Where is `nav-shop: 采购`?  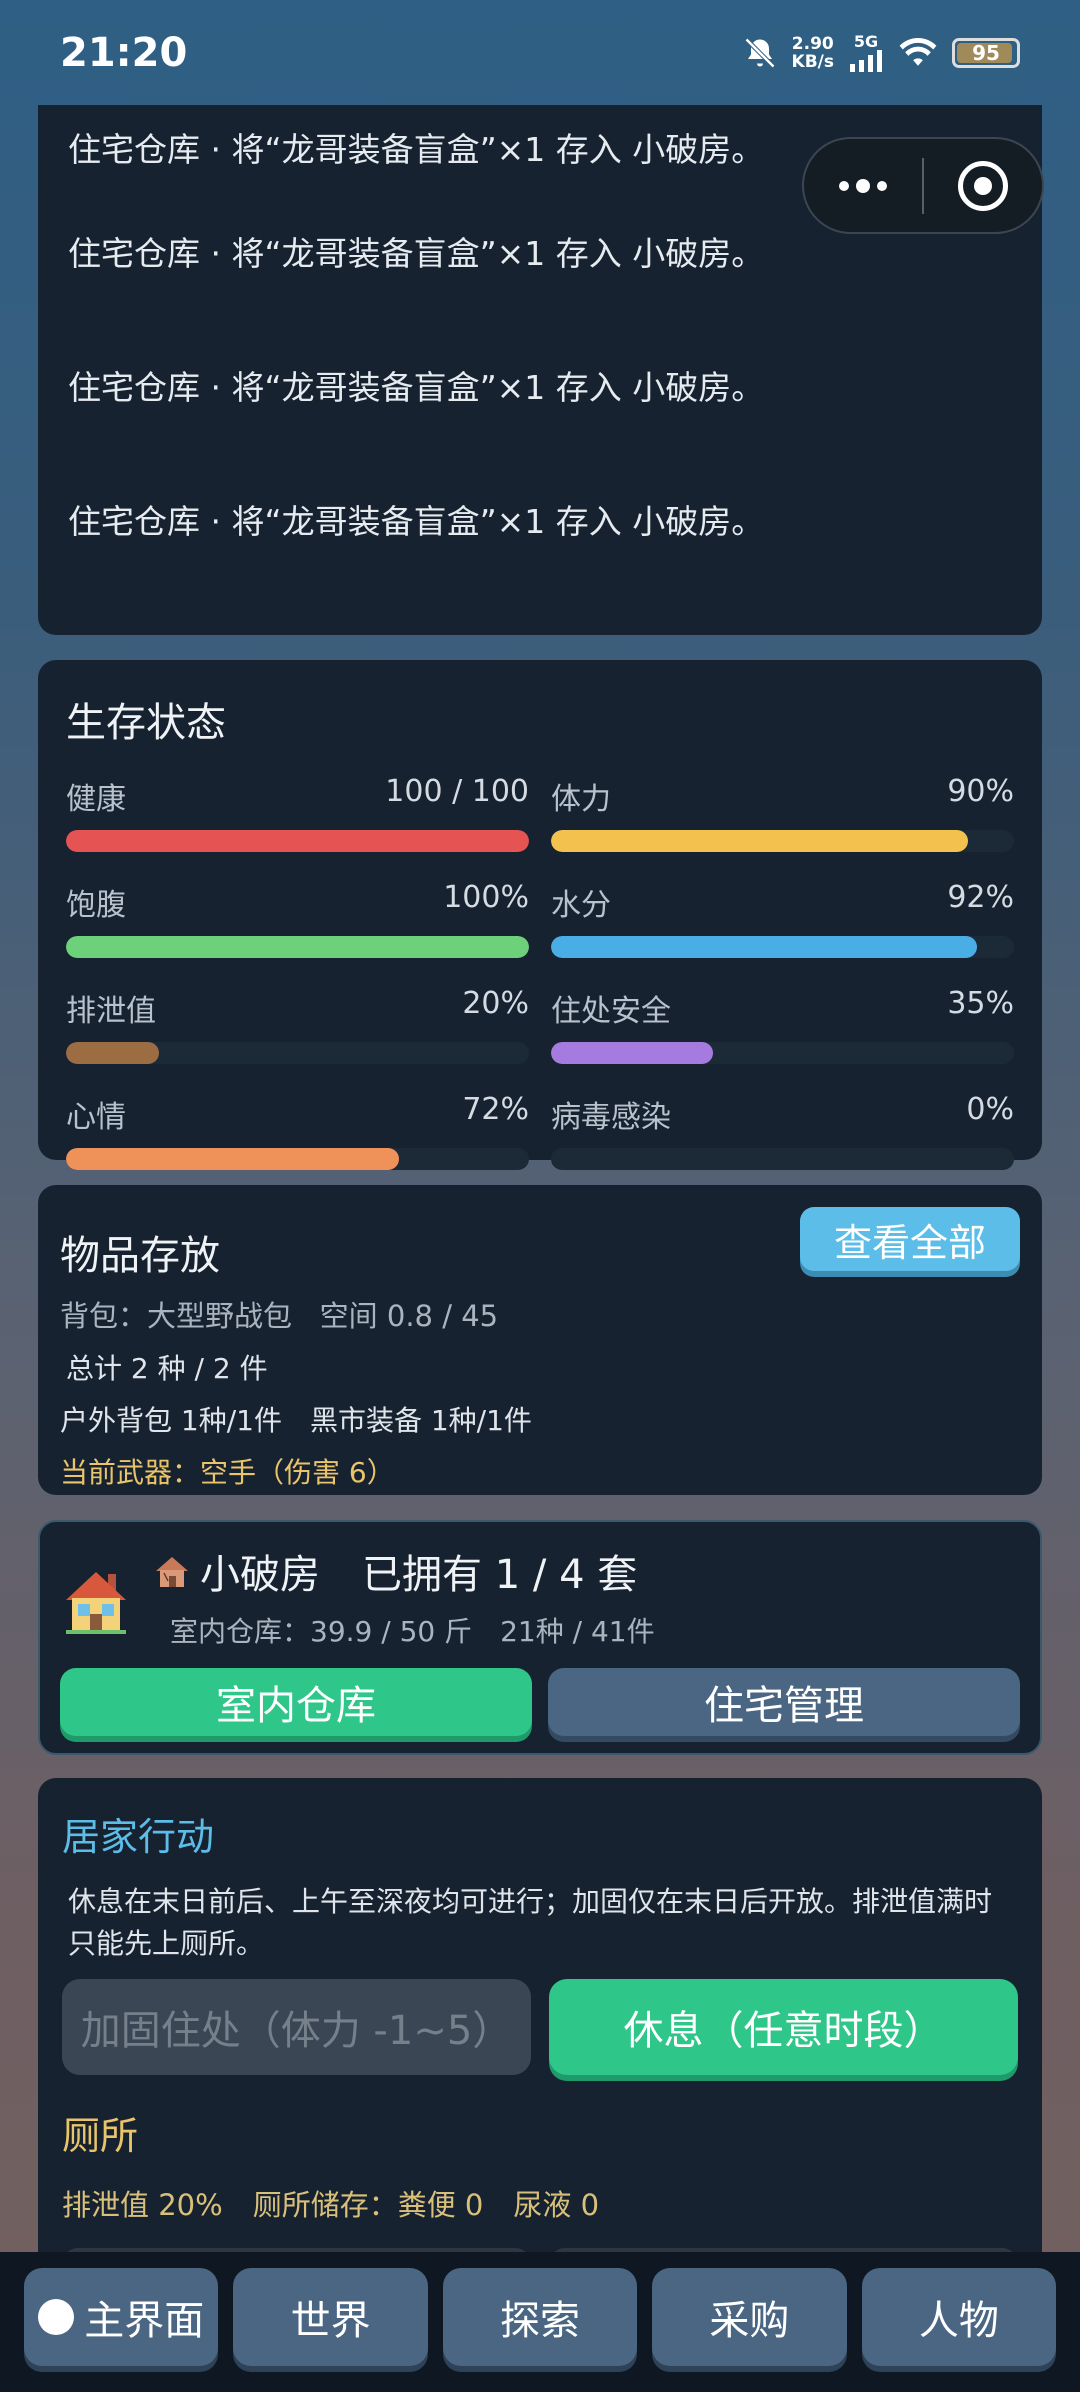
nav-shop: 采购 is located at coordinates (749, 2317).